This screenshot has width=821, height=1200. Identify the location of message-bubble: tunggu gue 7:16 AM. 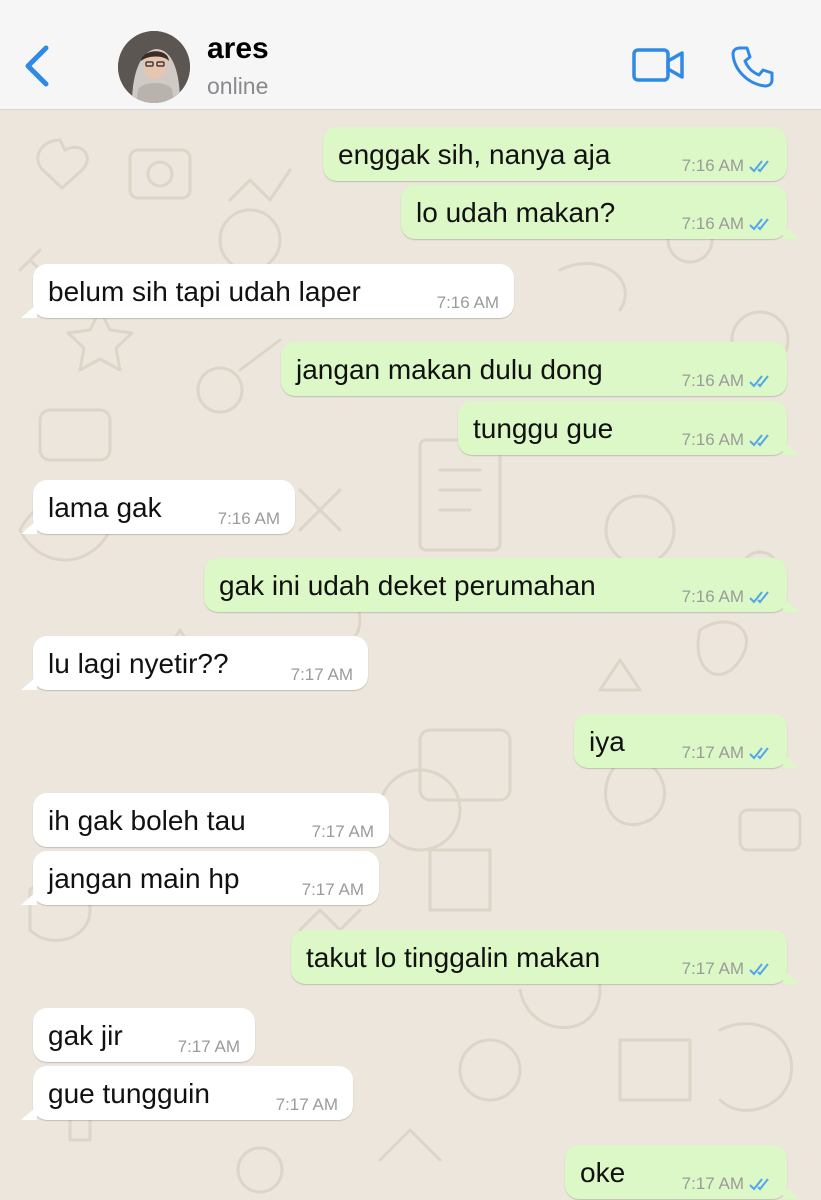
(628, 428).